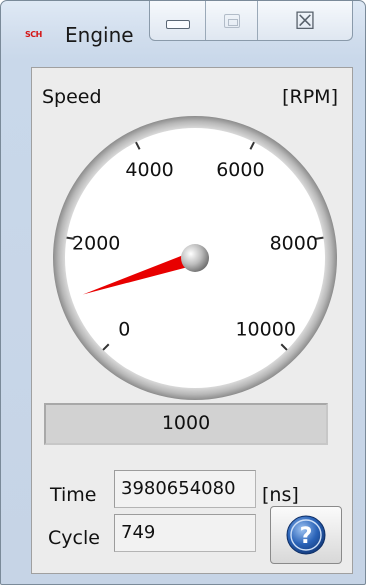 This screenshot has height=587, width=368. Describe the element at coordinates (310, 97) in the screenshot. I see `rpm-unit-label: [RPM]` at that location.